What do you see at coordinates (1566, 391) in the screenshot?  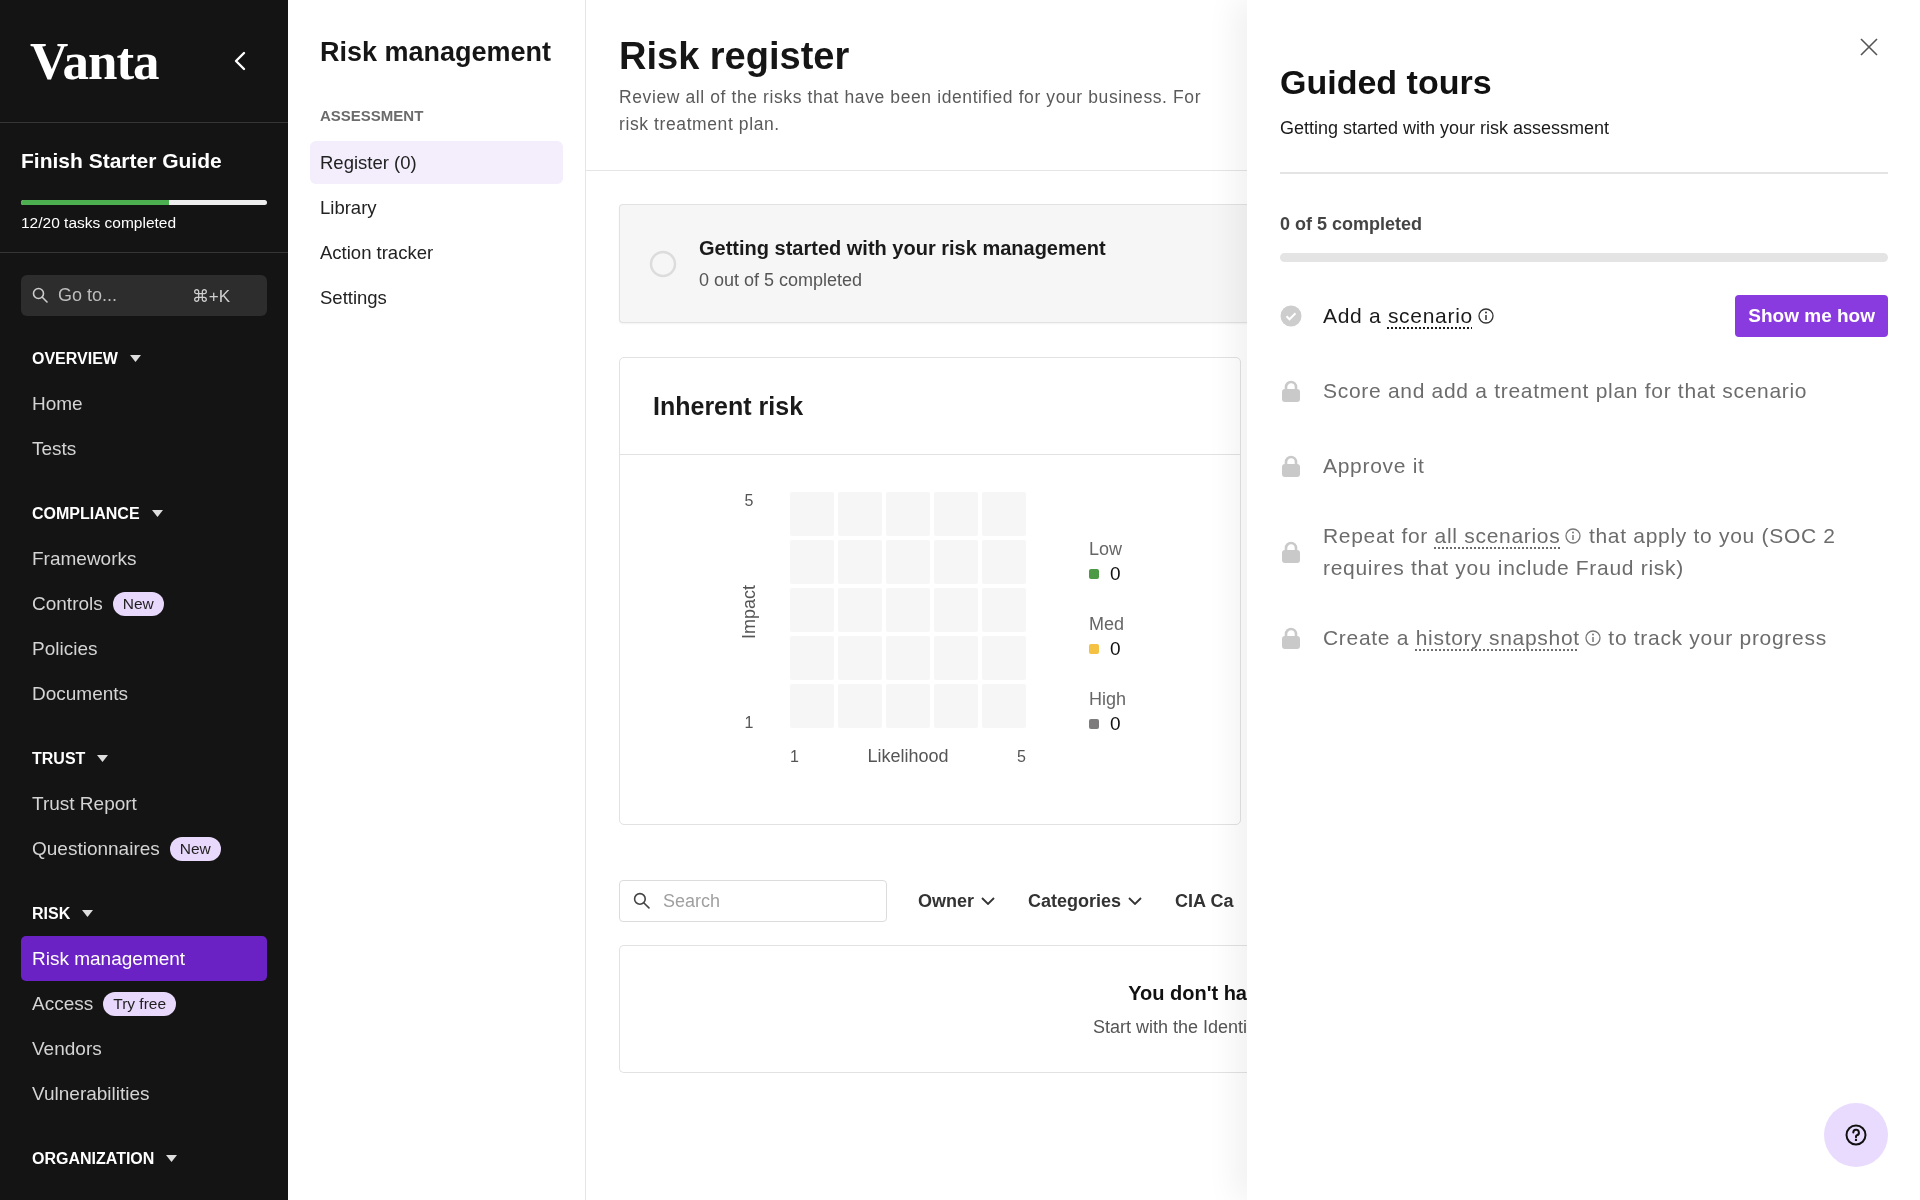 I see `step-text: Score and add a treatment plan for that scenario` at bounding box center [1566, 391].